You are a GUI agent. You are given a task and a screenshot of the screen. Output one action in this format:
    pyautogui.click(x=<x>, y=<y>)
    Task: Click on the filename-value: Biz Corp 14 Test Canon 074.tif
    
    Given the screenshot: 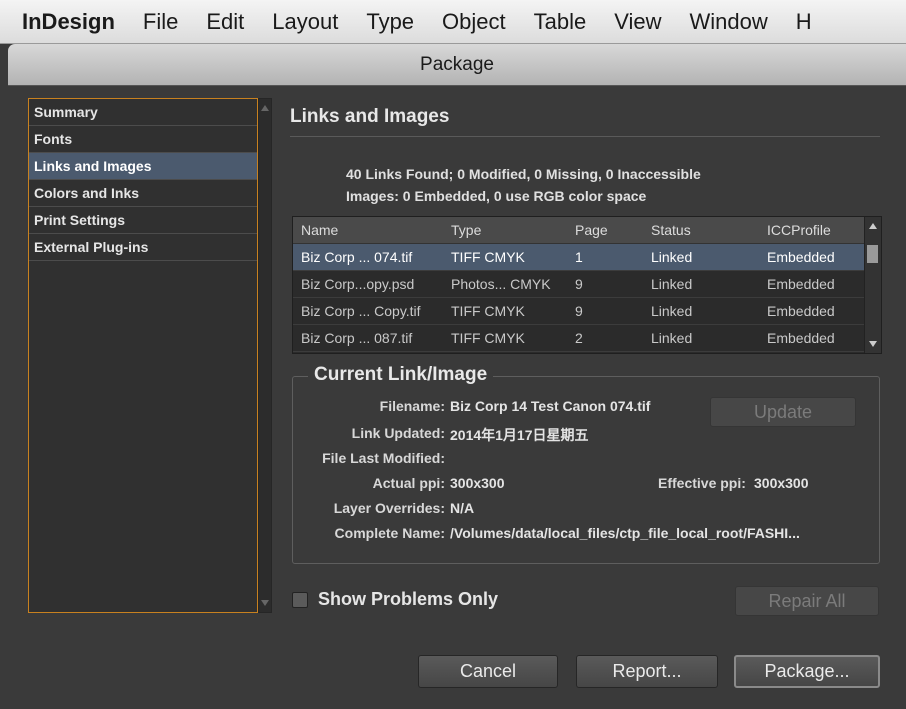 What is the action you would take?
    pyautogui.click(x=550, y=406)
    